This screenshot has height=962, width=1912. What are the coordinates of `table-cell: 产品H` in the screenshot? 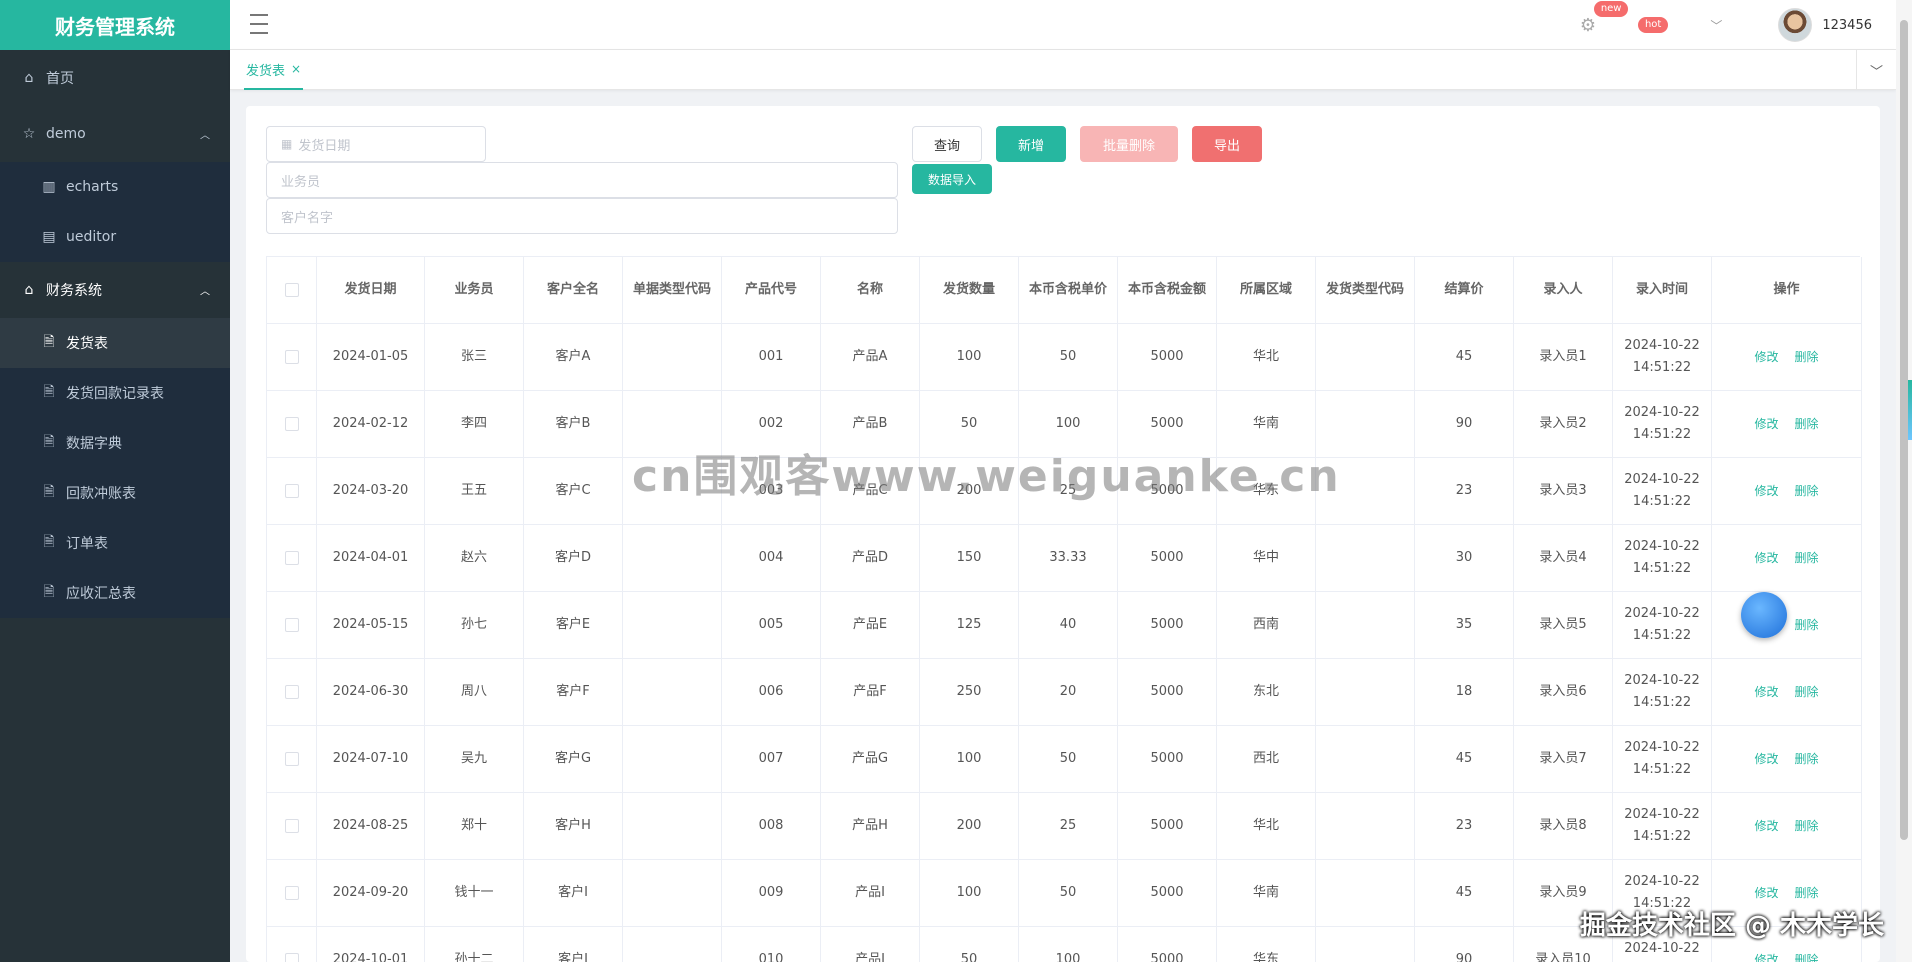 It's located at (870, 826).